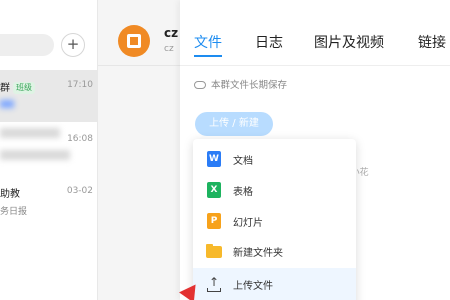 The width and height of the screenshot is (450, 300). Describe the element at coordinates (349, 42) in the screenshot. I see `tab-media: 图片及视频` at that location.